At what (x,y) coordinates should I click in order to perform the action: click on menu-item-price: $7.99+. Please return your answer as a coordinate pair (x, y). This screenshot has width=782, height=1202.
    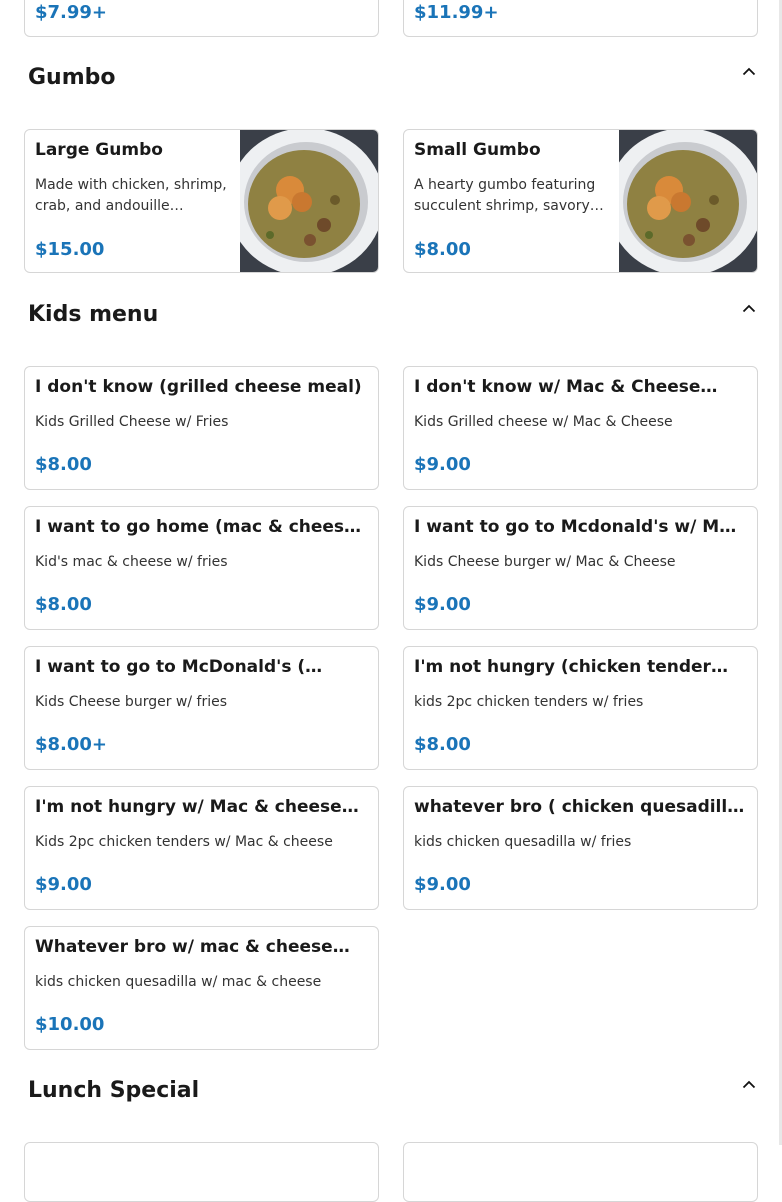
    Looking at the image, I should click on (71, 12).